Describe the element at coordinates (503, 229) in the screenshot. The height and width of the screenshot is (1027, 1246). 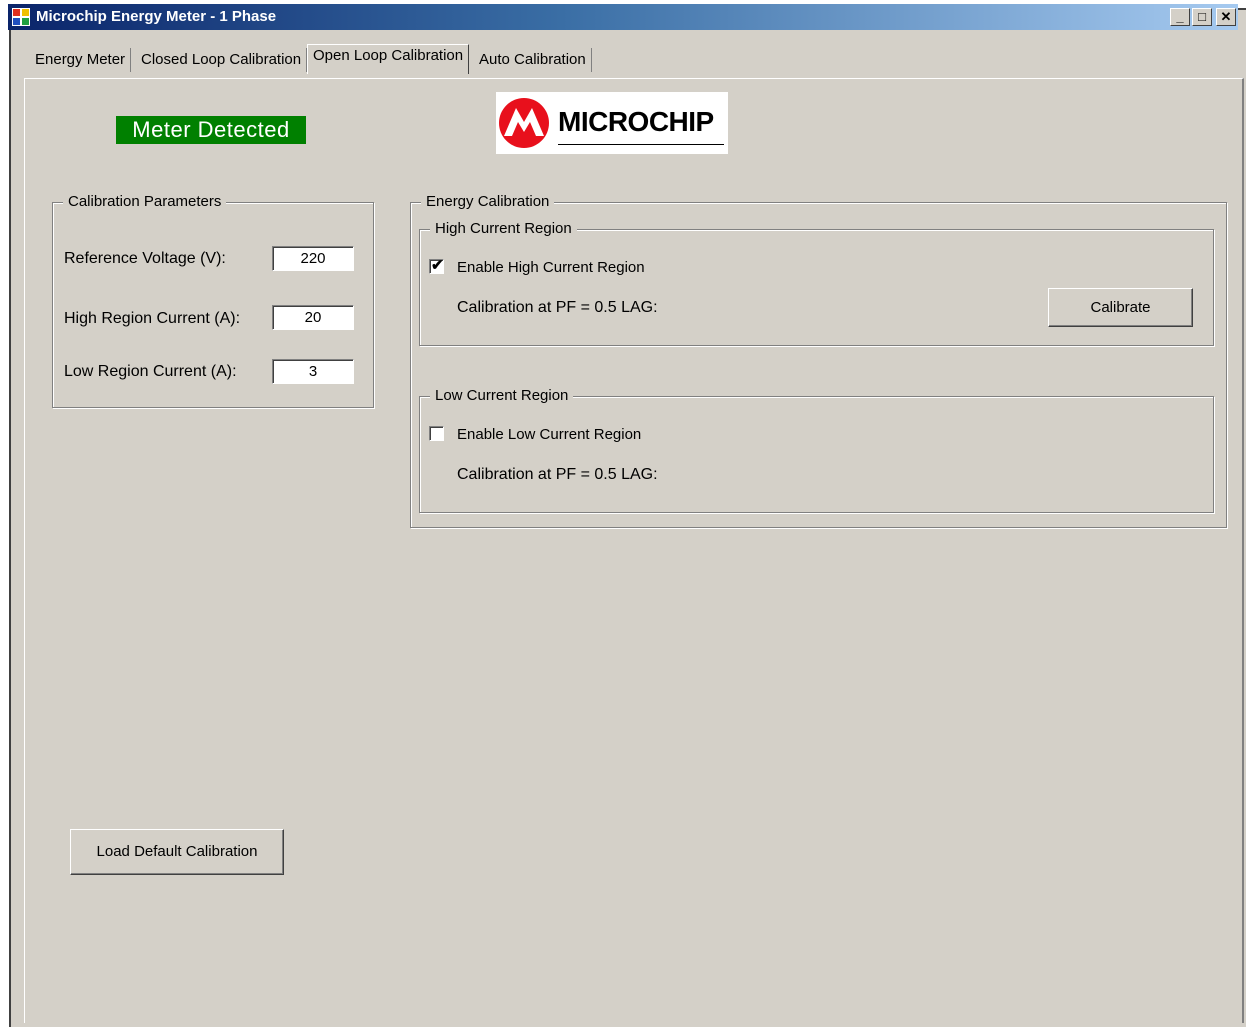
I see `high-current-region-title: High Current Region` at that location.